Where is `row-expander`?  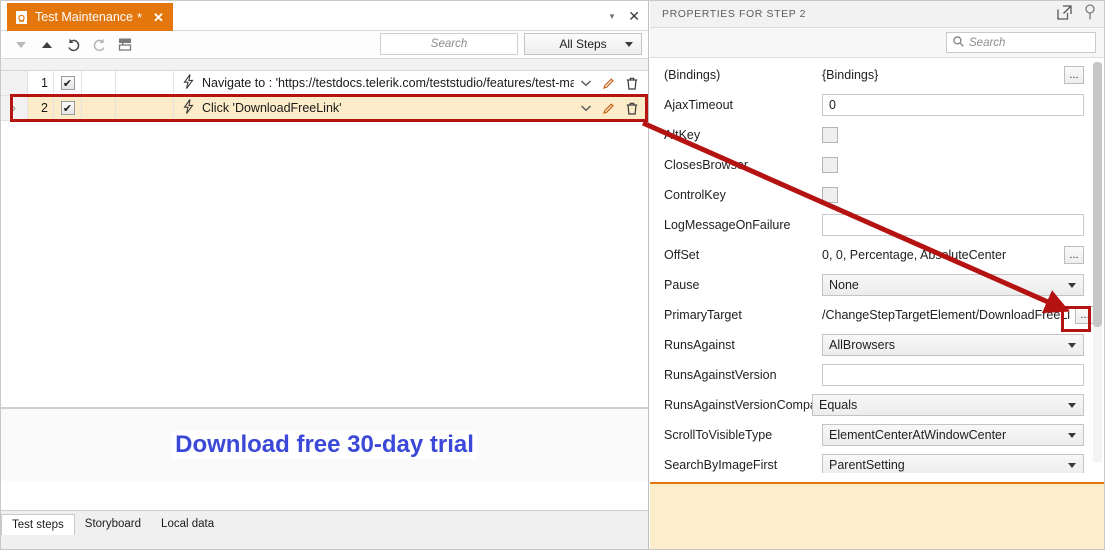 row-expander is located at coordinates (14, 83).